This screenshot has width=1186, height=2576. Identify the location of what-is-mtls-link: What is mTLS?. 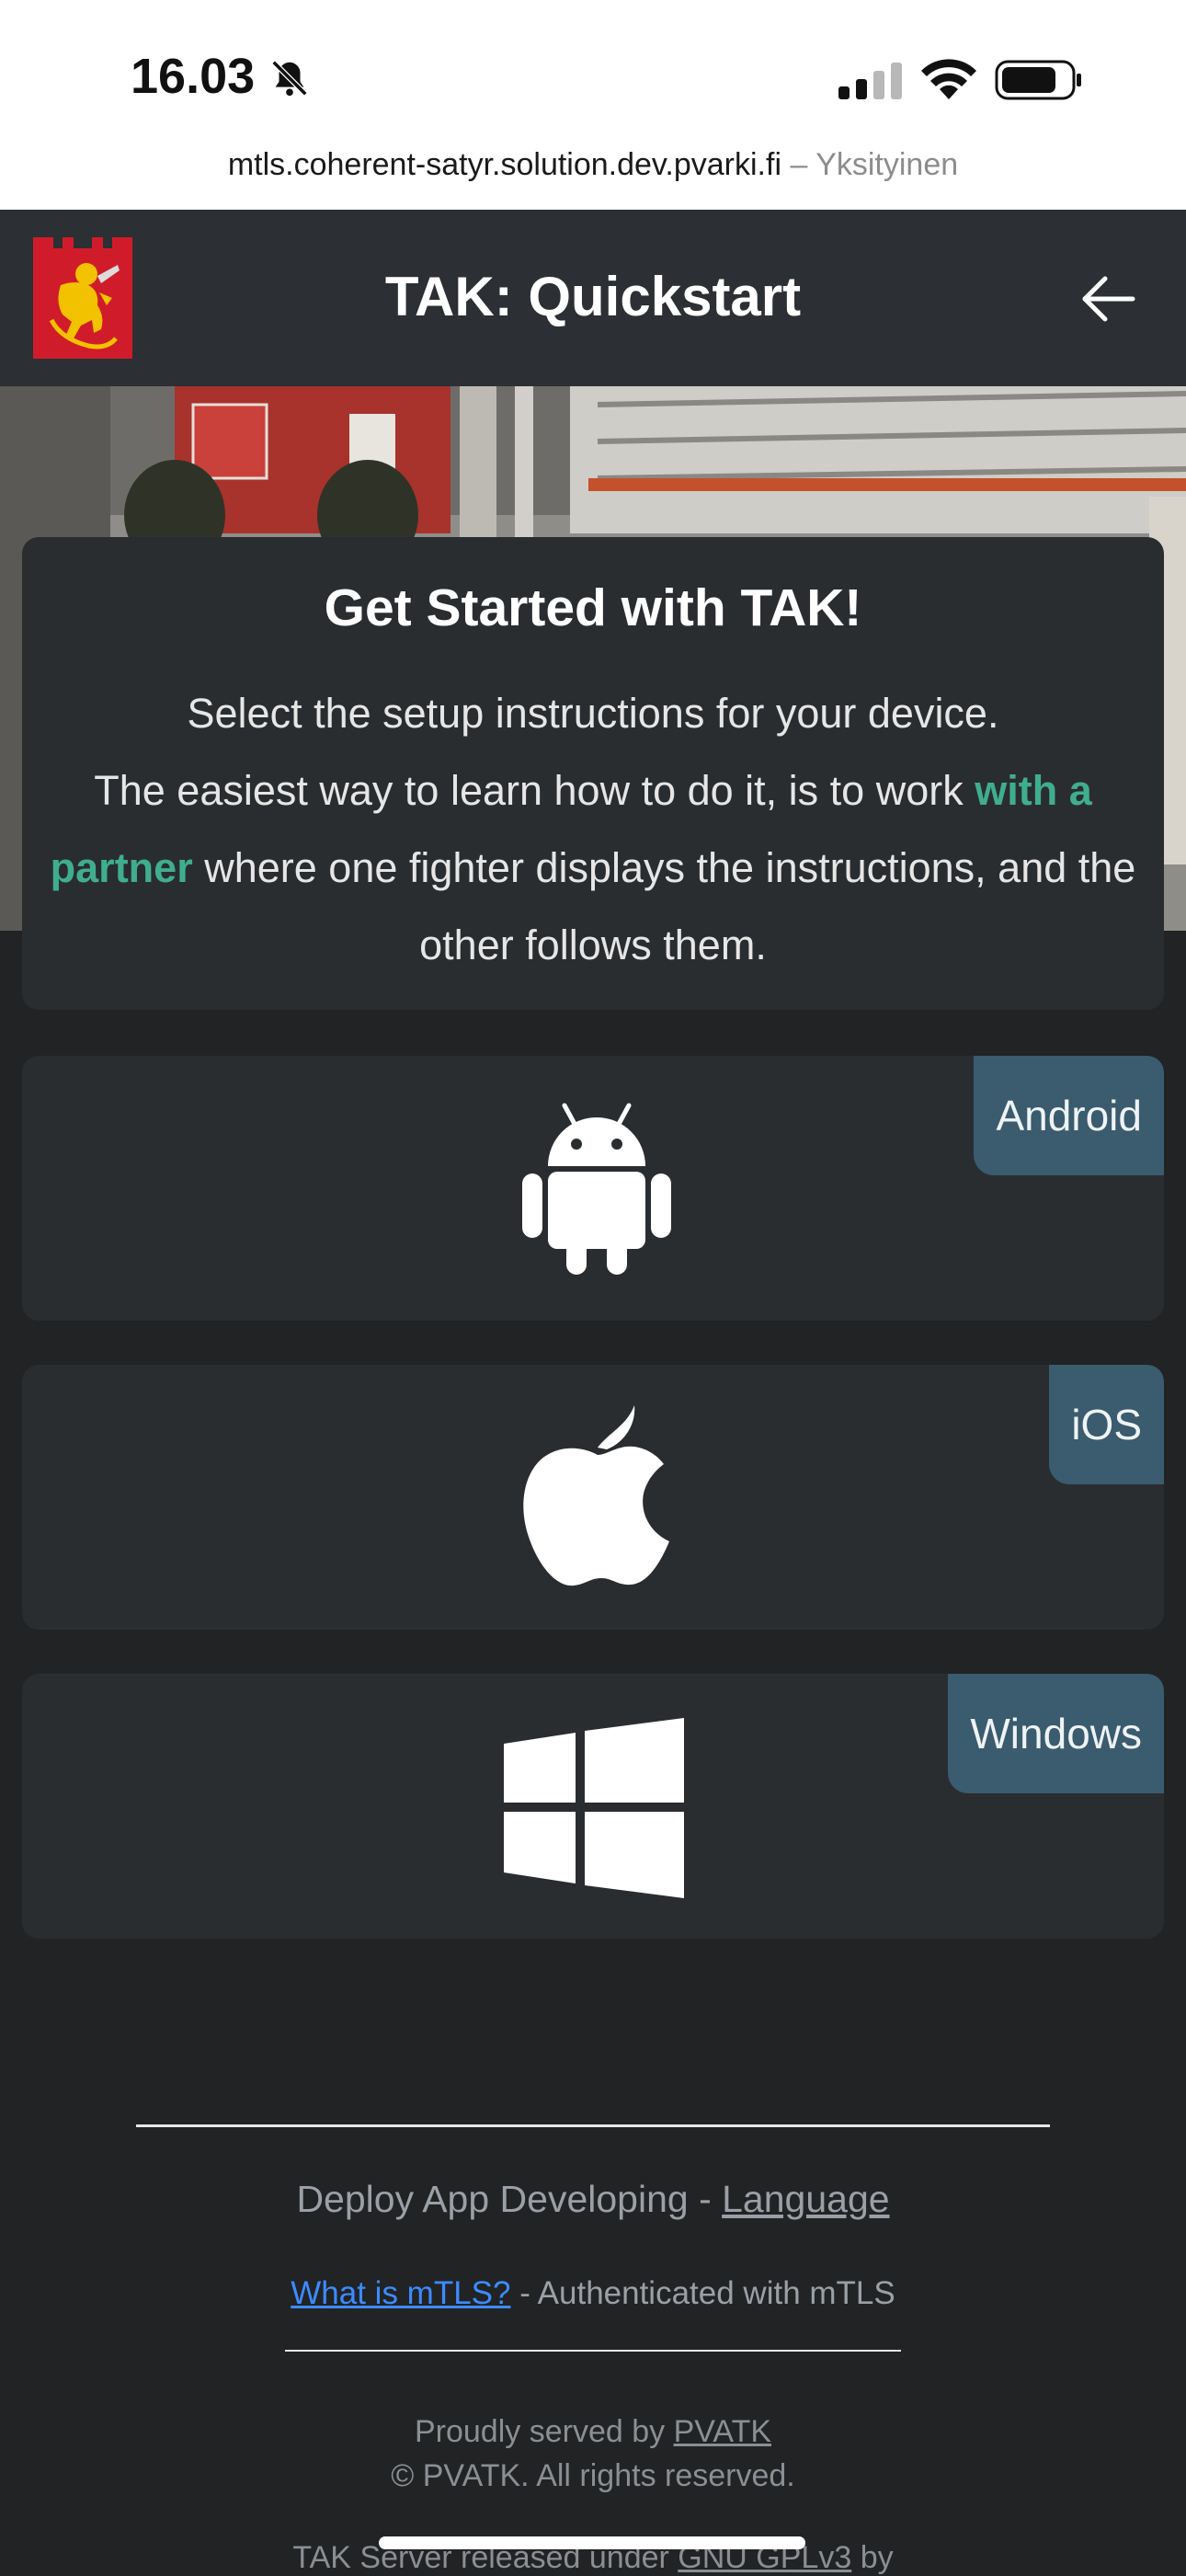
(400, 2293).